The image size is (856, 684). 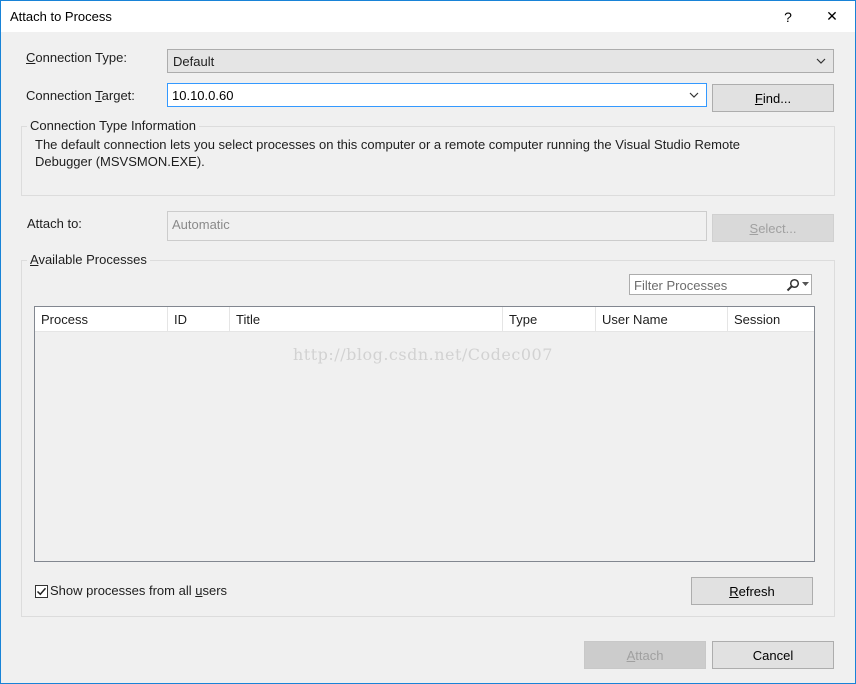 I want to click on help-button: ?, so click(x=788, y=16).